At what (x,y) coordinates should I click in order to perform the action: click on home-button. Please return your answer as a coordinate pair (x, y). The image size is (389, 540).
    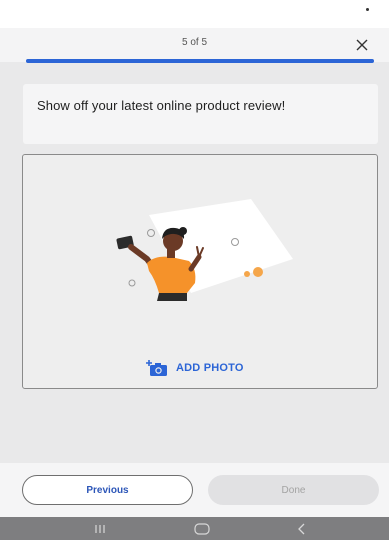
    Looking at the image, I should click on (202, 528).